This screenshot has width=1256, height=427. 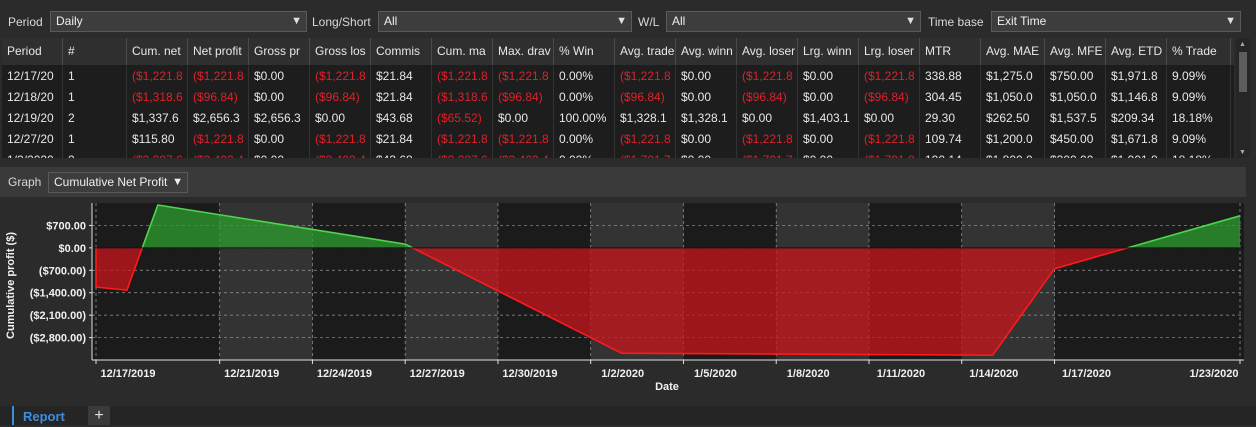 I want to click on x-tick-label: 1/5/2020, so click(x=715, y=374).